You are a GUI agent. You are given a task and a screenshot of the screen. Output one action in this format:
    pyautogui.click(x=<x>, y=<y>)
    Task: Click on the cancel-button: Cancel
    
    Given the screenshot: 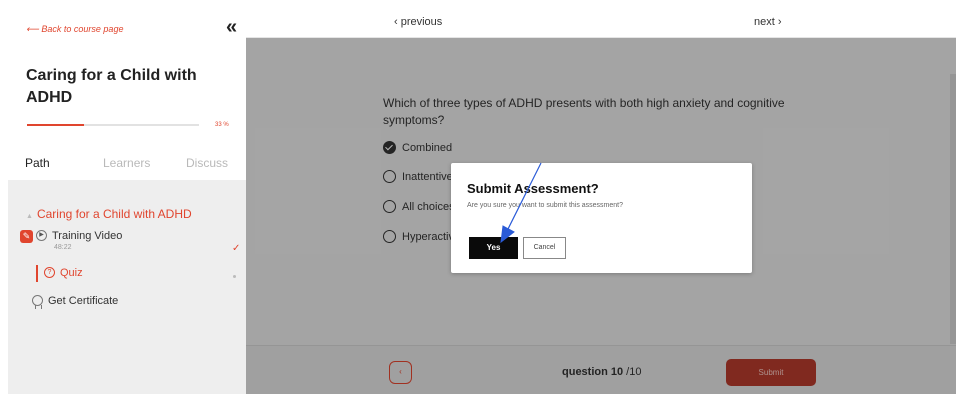 What is the action you would take?
    pyautogui.click(x=544, y=248)
    